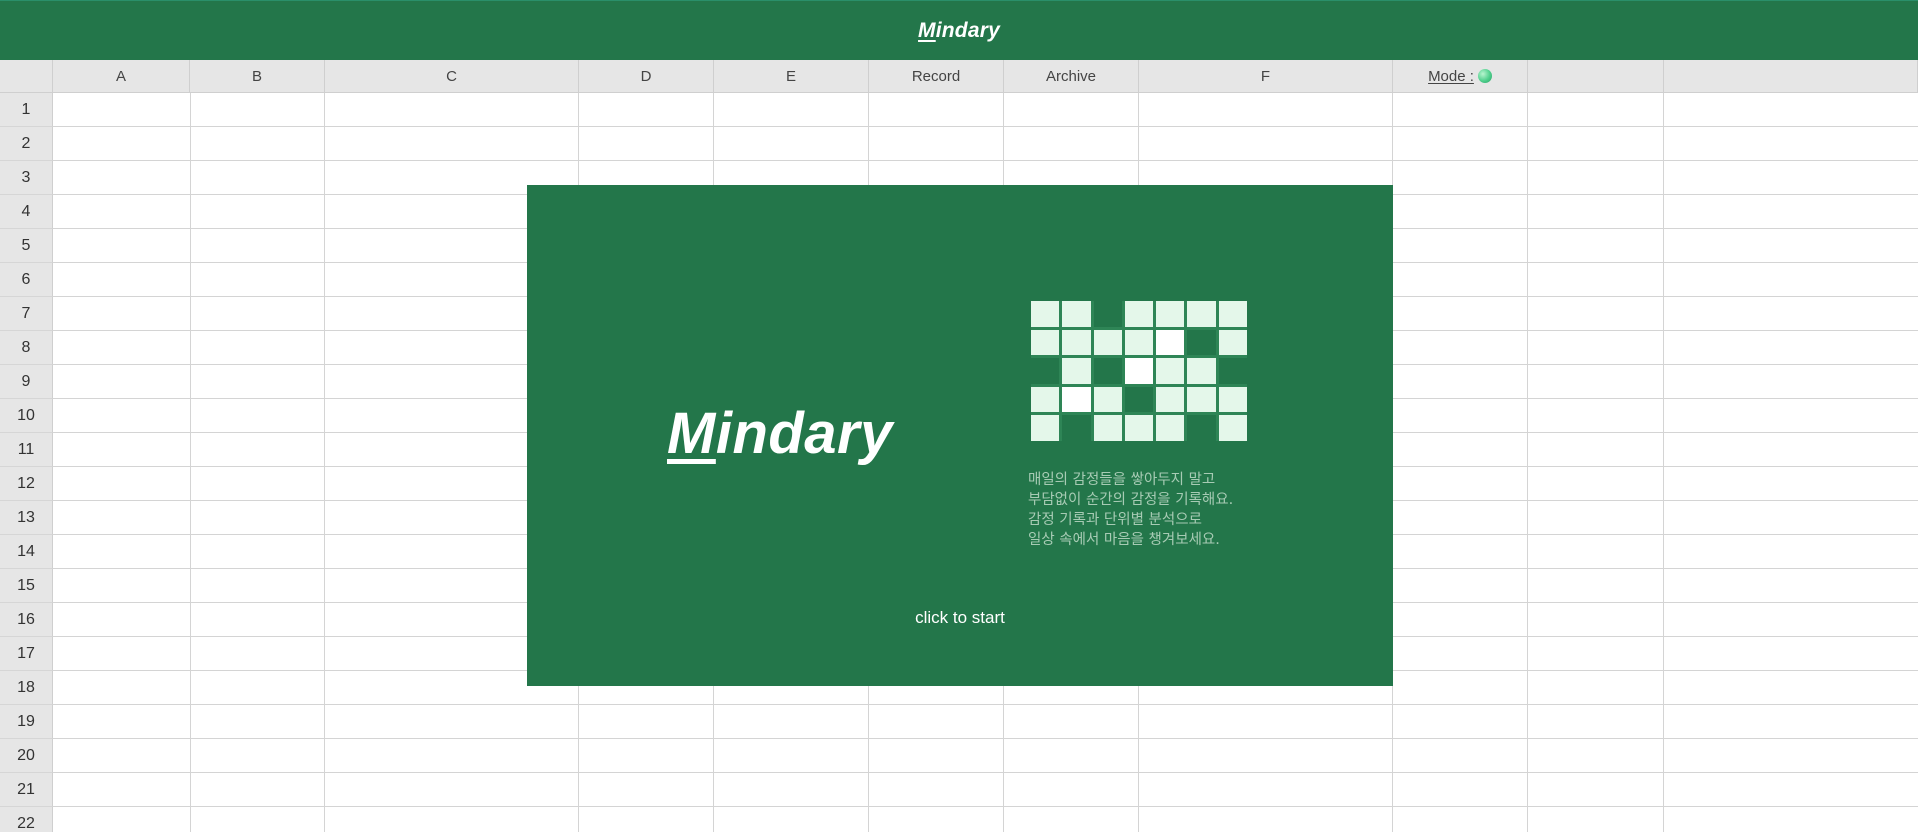 The width and height of the screenshot is (1918, 832). I want to click on column-header-d: D, so click(646, 76).